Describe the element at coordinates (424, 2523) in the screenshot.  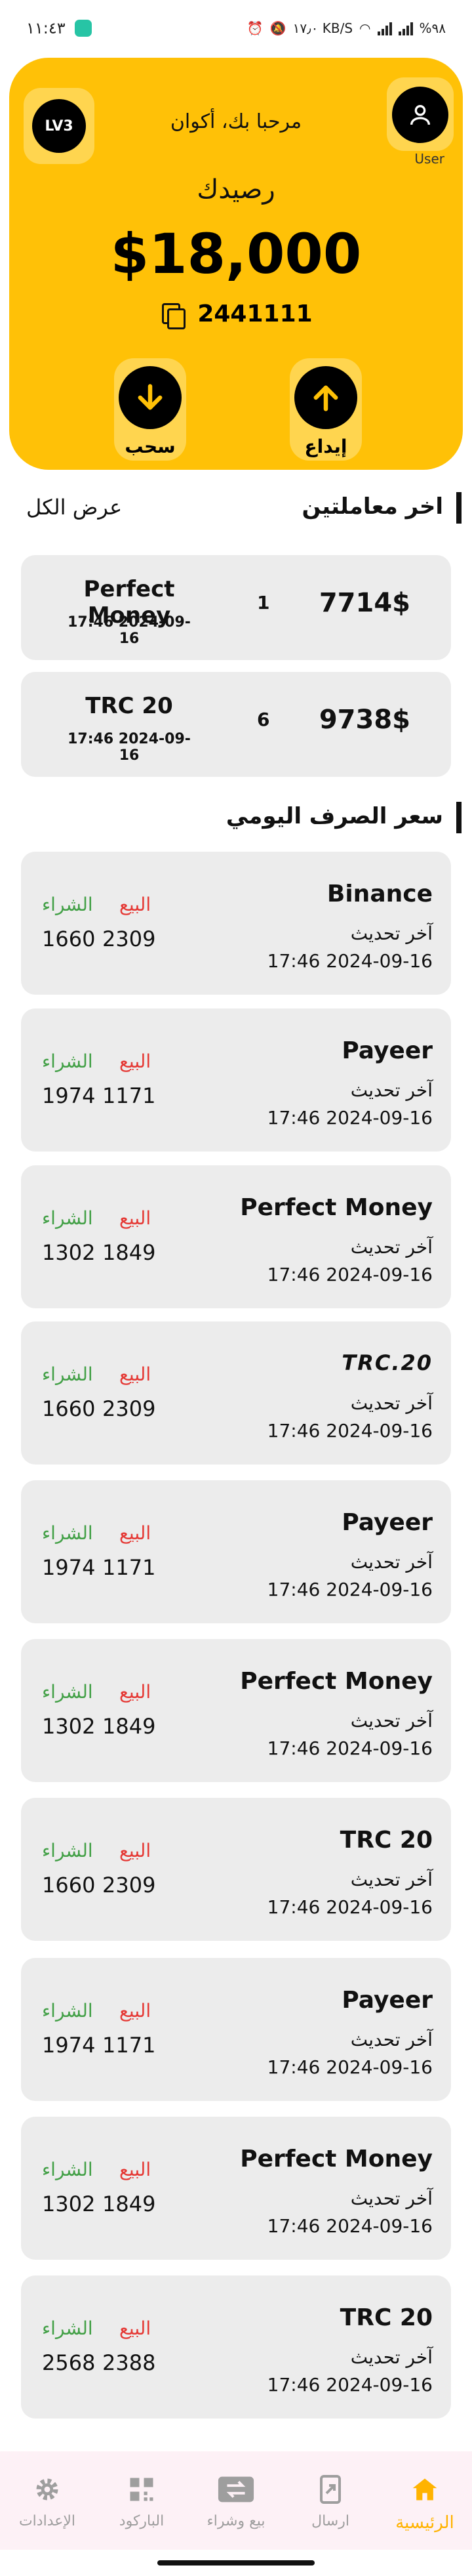
I see `nav-home-label: الرئيسية` at that location.